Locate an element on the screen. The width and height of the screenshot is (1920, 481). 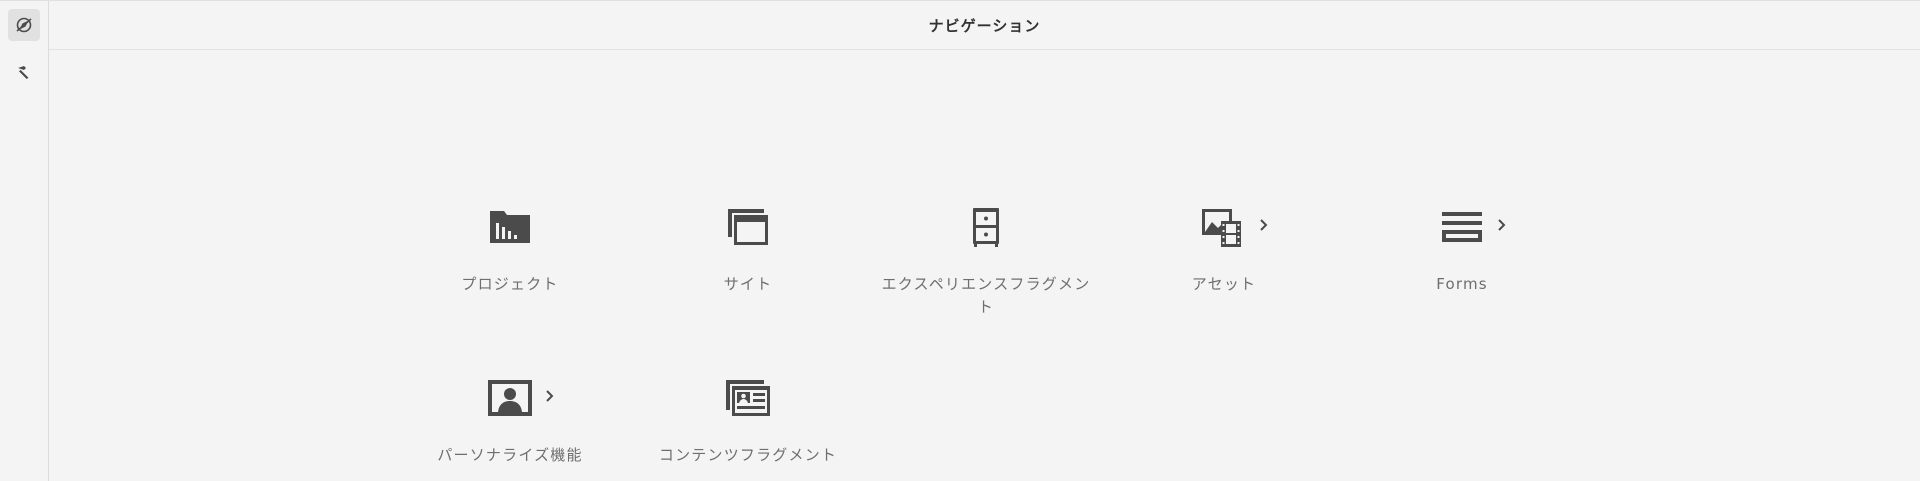
rail-navigation-button is located at coordinates (24, 25).